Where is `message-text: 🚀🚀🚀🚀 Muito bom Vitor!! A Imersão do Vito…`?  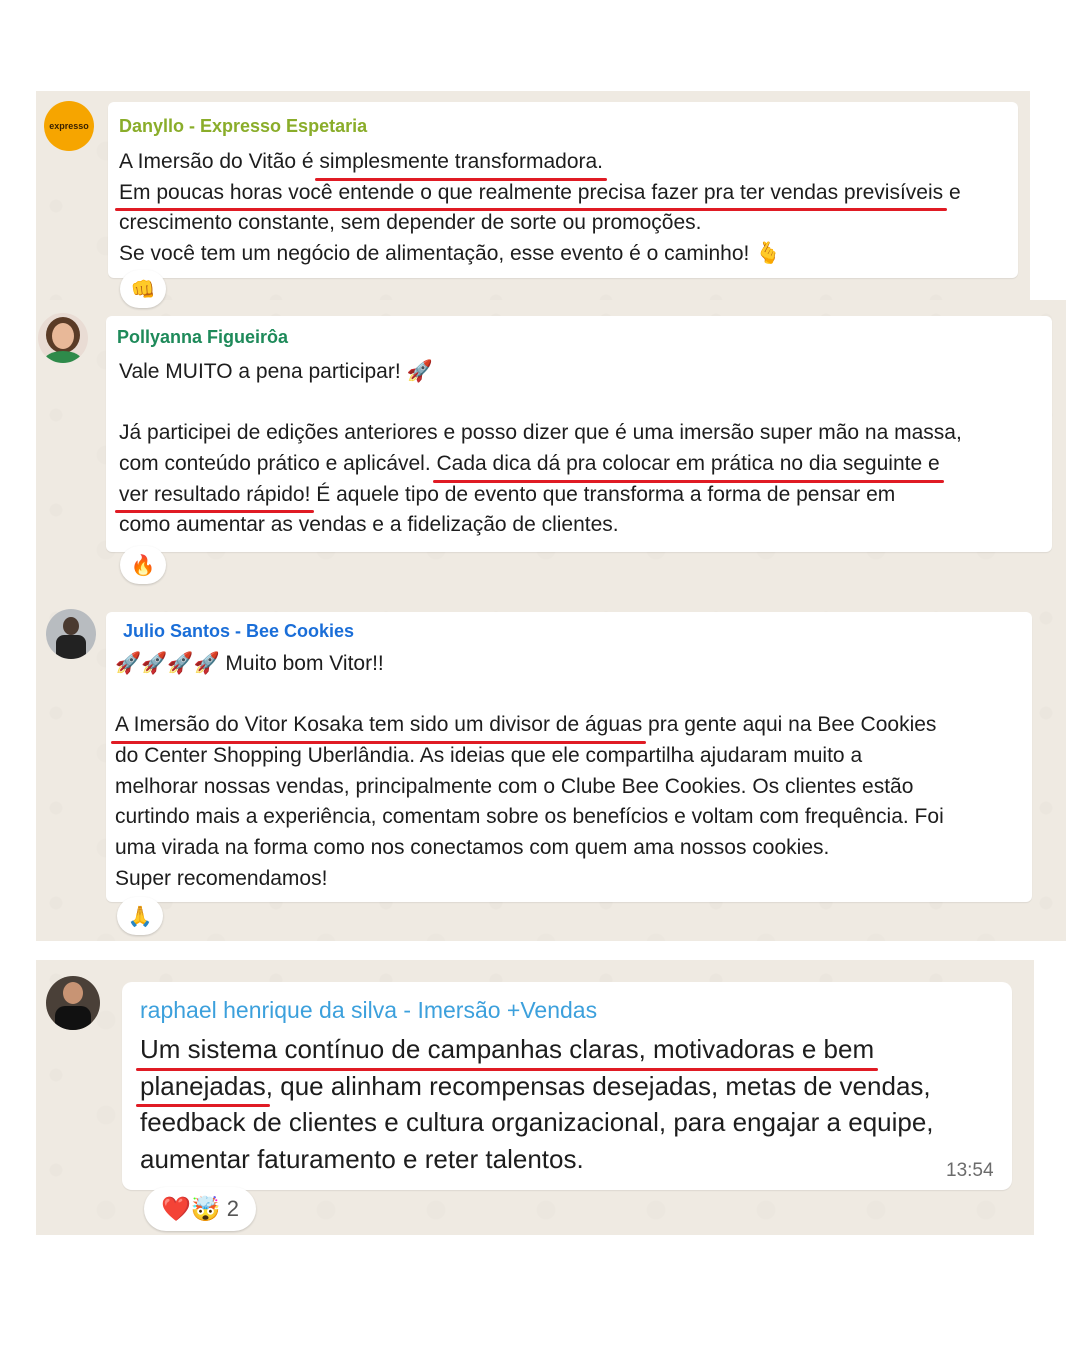
message-text: 🚀🚀🚀🚀 Muito bom Vitor!! A Imersão do Vito… is located at coordinates (527, 771).